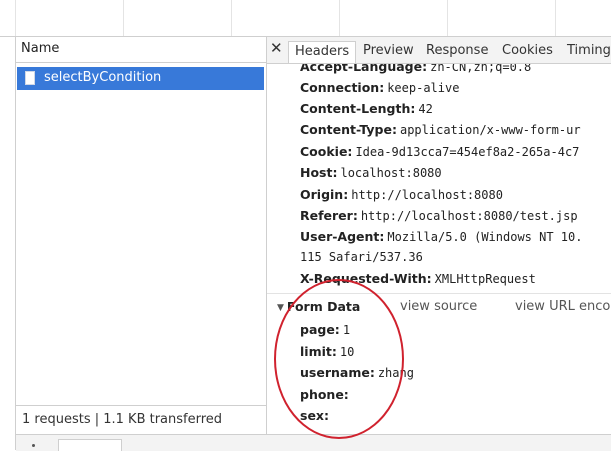  I want to click on form-field-phone: phone:, so click(326, 394).